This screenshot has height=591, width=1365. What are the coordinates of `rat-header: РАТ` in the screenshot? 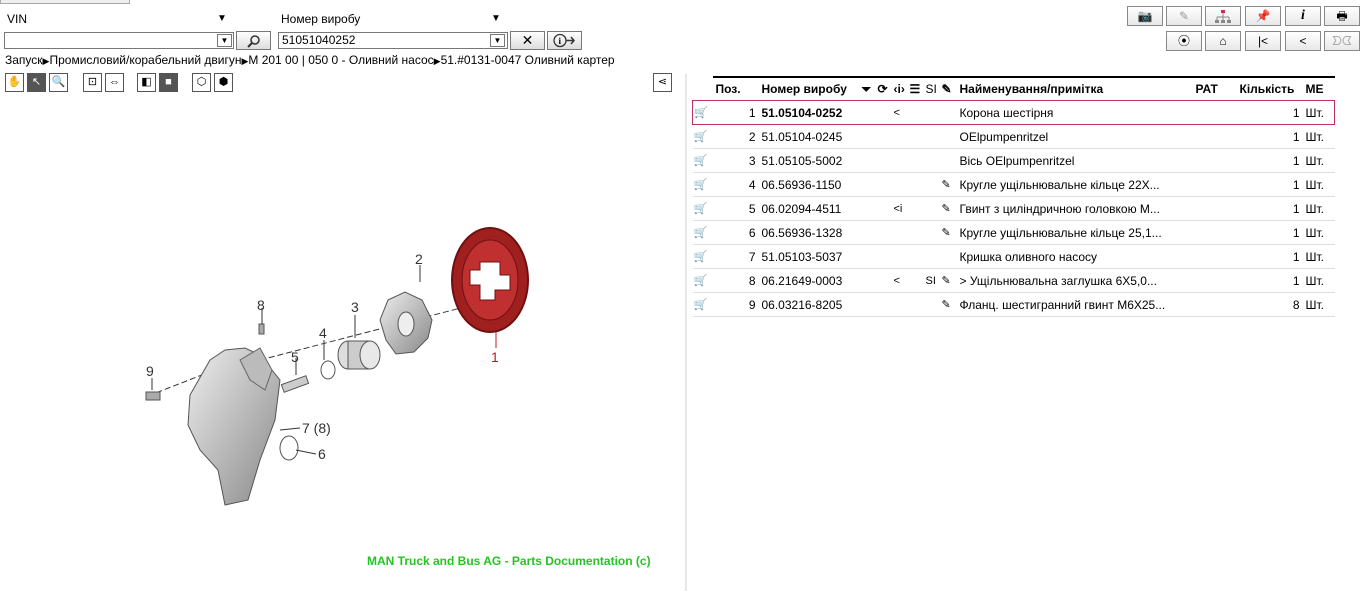 It's located at (1214, 88).